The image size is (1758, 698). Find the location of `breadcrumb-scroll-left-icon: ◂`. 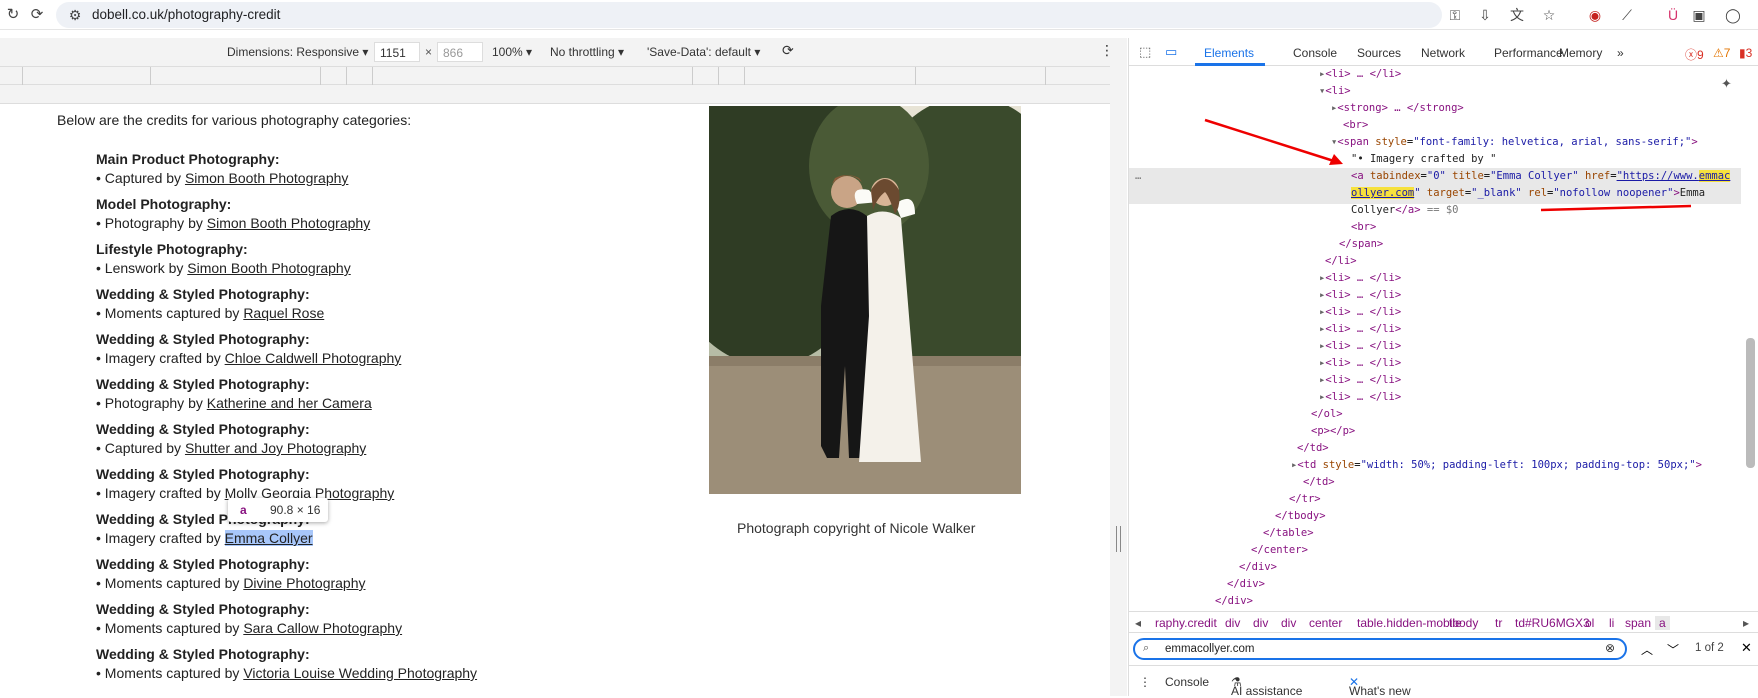

breadcrumb-scroll-left-icon: ◂ is located at coordinates (1138, 623).